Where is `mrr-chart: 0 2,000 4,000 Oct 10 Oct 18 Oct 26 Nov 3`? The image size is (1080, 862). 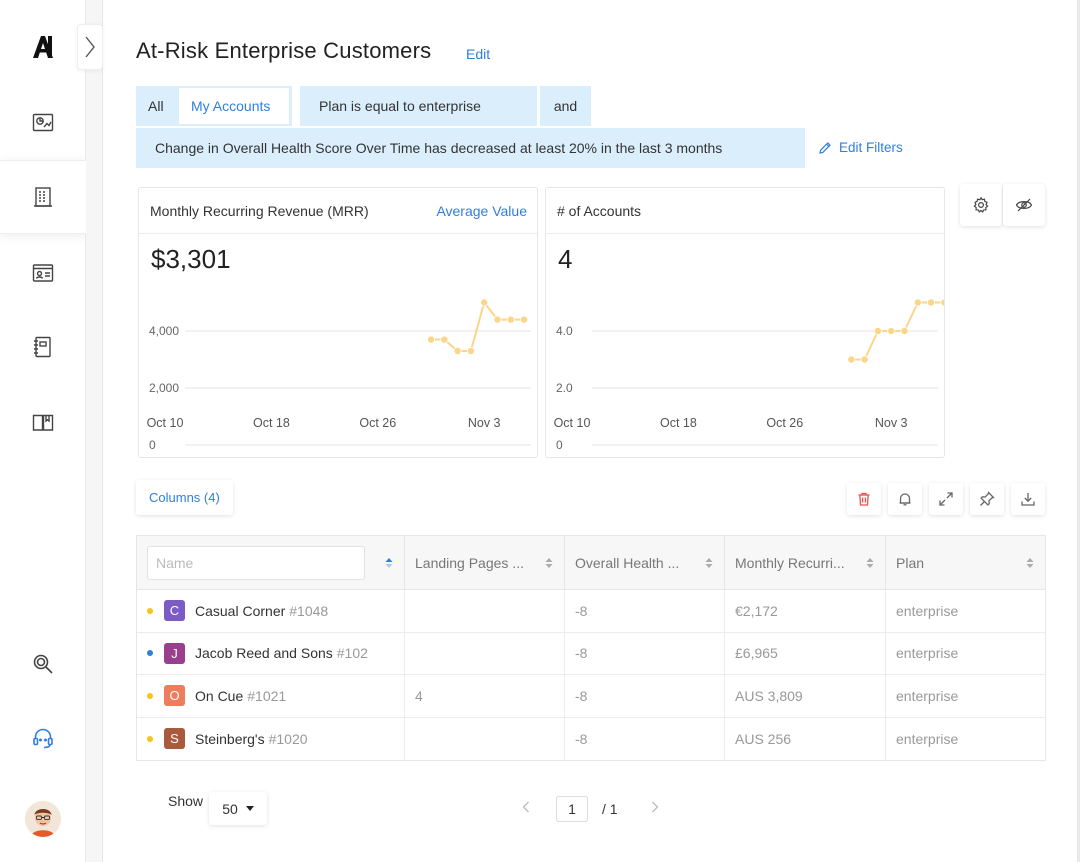 mrr-chart: 0 2,000 4,000 Oct 10 Oct 18 Oct 26 Nov 3 is located at coordinates (339, 375).